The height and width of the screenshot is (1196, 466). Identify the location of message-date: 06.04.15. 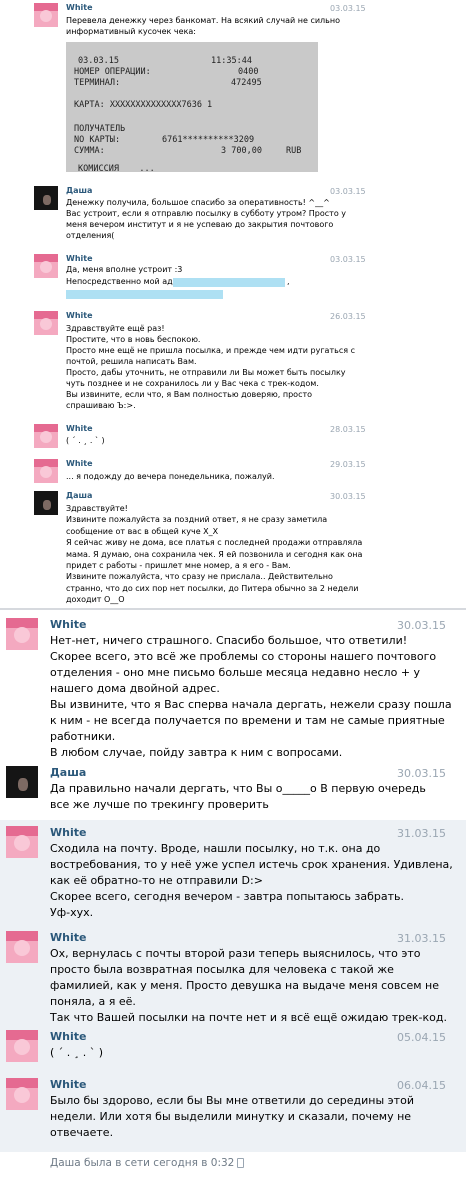
(421, 1085).